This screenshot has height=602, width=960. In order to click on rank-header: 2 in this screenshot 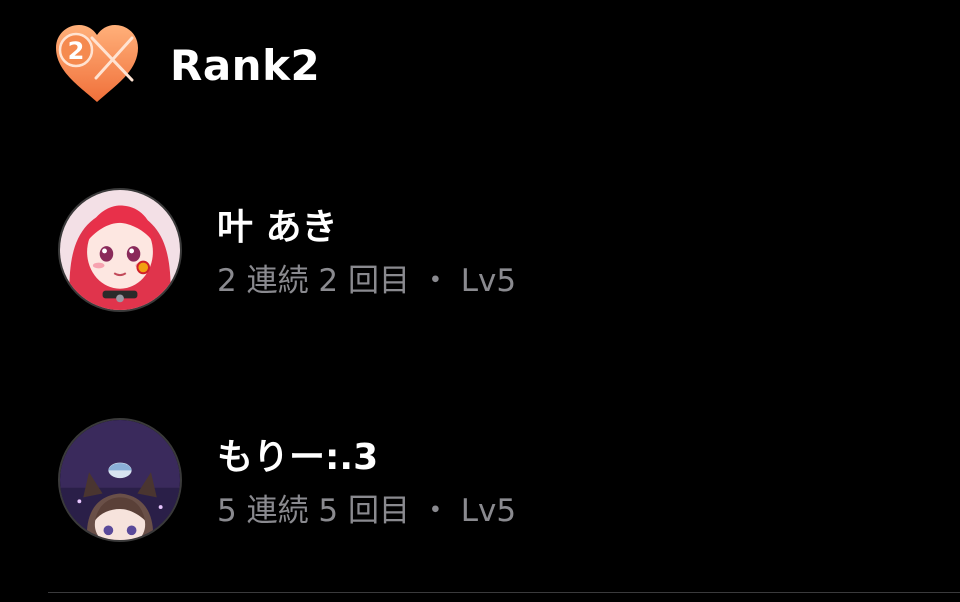, I will do `click(97, 64)`.